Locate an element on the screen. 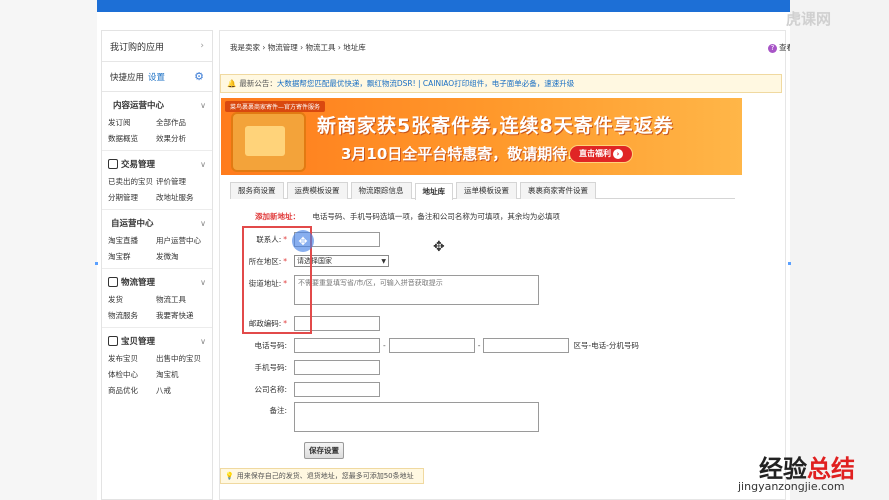 This screenshot has height=500, width=889. left-background is located at coordinates (48, 250).